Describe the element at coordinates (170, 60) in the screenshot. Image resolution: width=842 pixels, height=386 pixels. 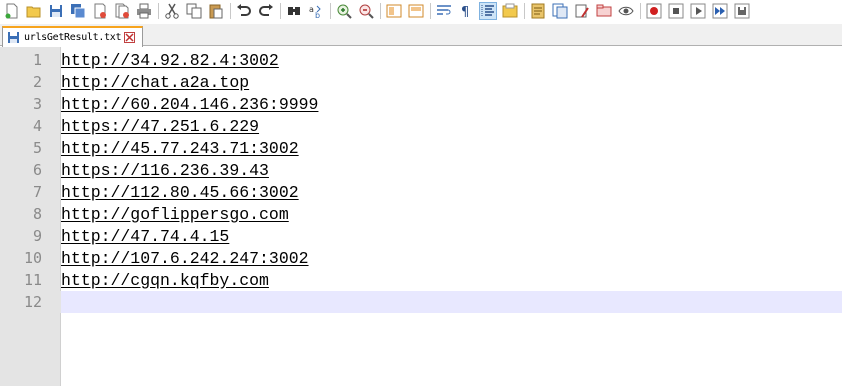
I see `line-text: http://34.92.82.4:3002` at that location.